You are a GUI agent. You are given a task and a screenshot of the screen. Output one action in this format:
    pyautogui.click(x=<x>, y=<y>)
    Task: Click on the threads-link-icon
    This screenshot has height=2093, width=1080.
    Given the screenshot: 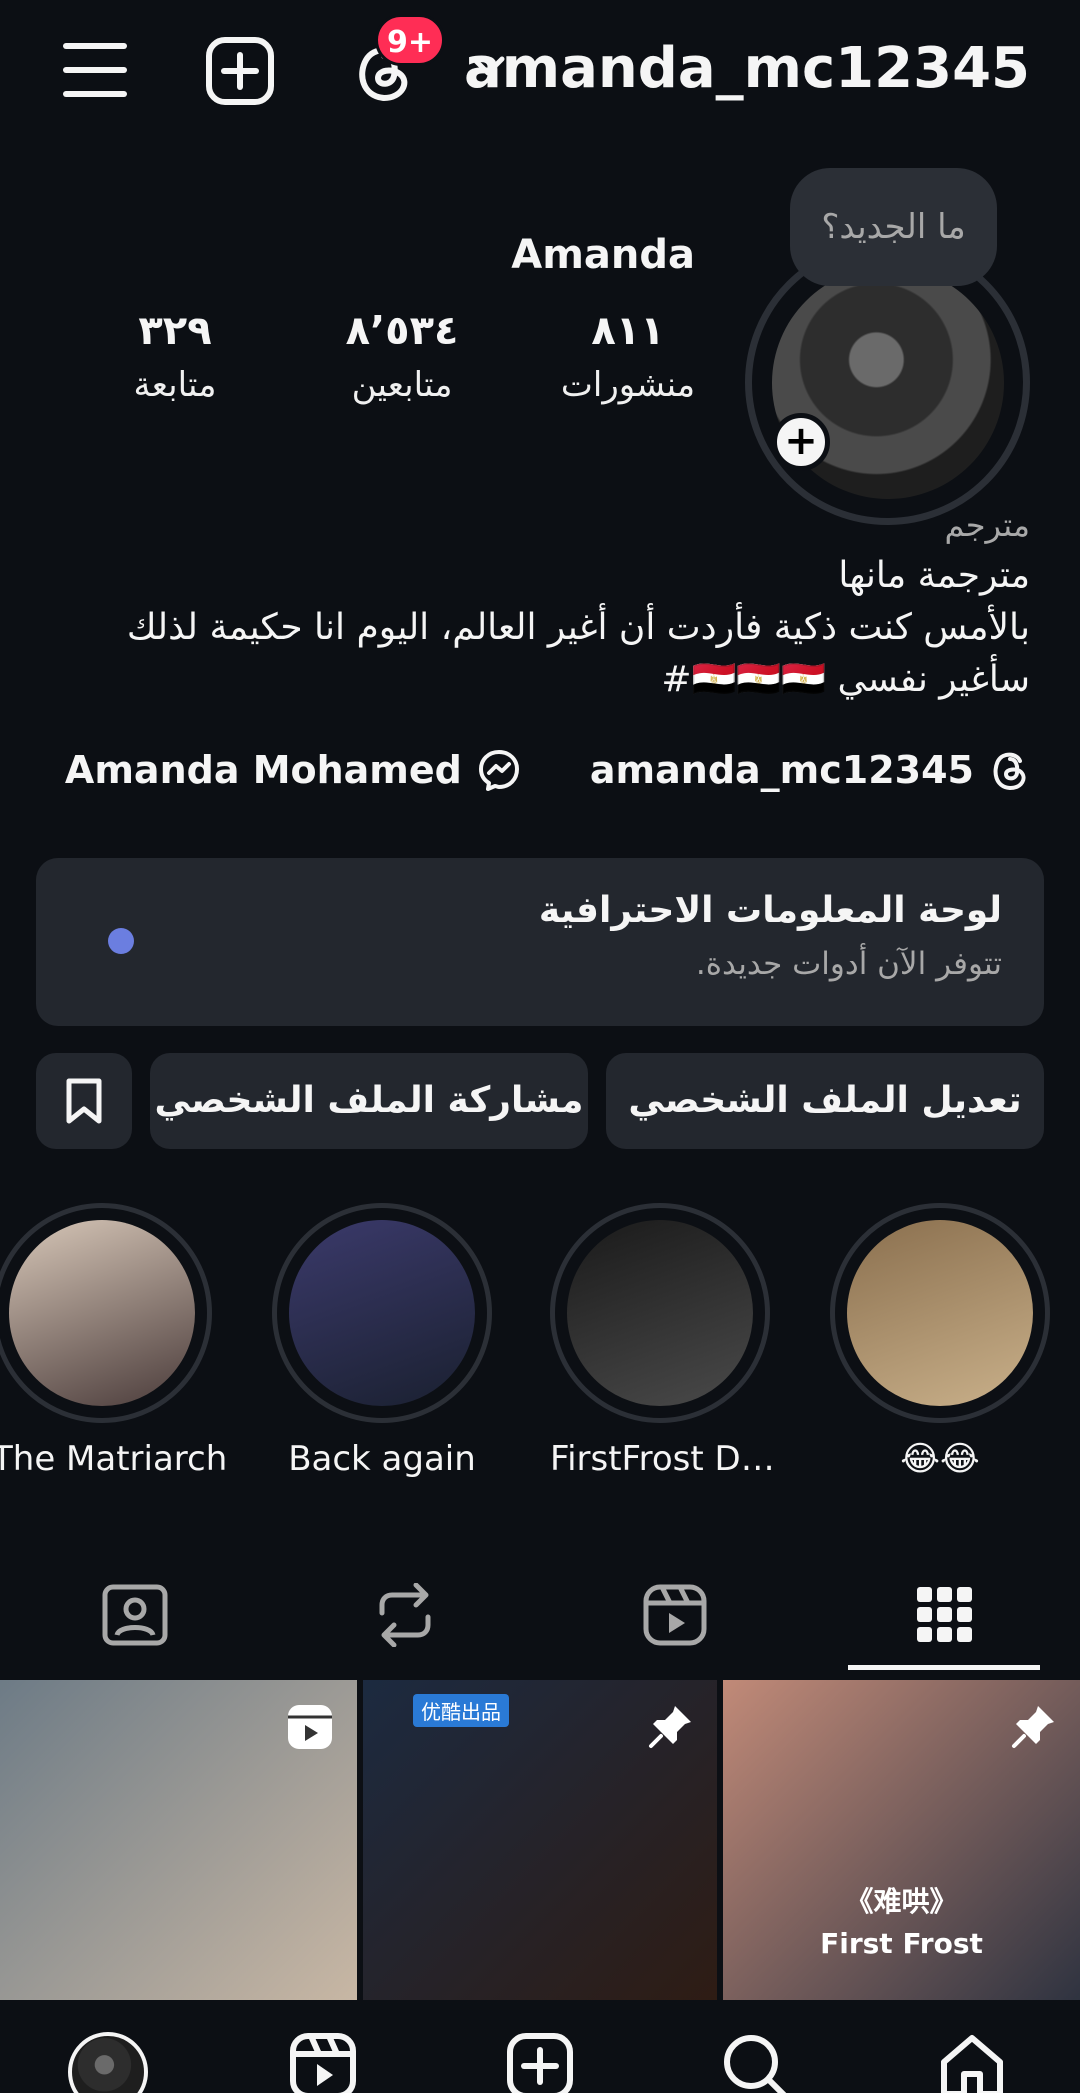 What is the action you would take?
    pyautogui.click(x=1009, y=770)
    